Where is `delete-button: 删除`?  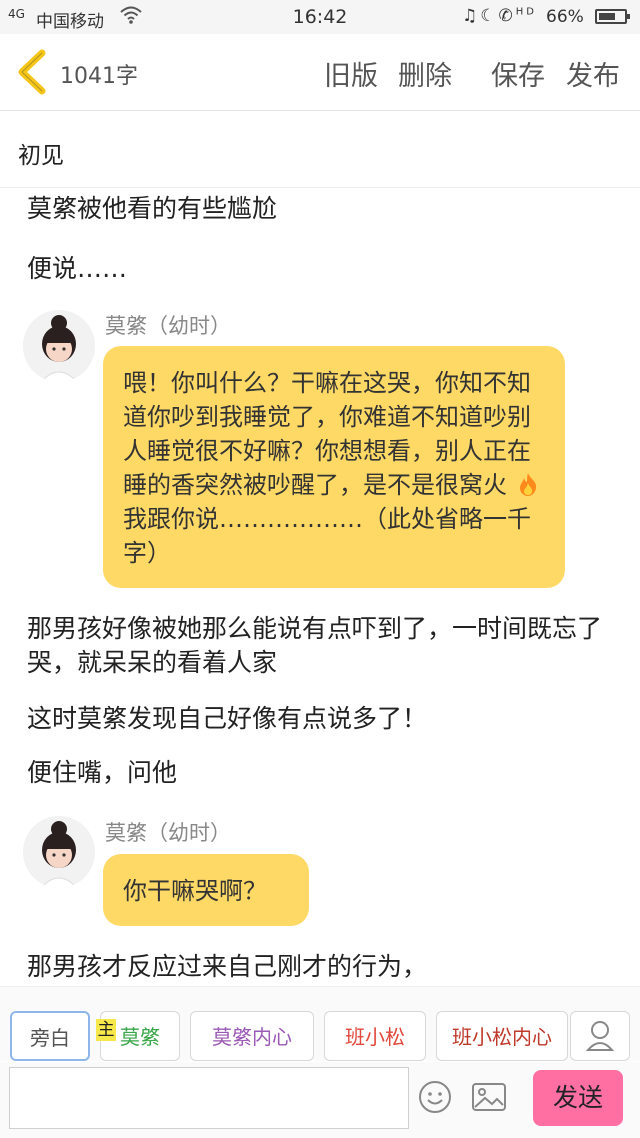 delete-button: 删除 is located at coordinates (425, 73).